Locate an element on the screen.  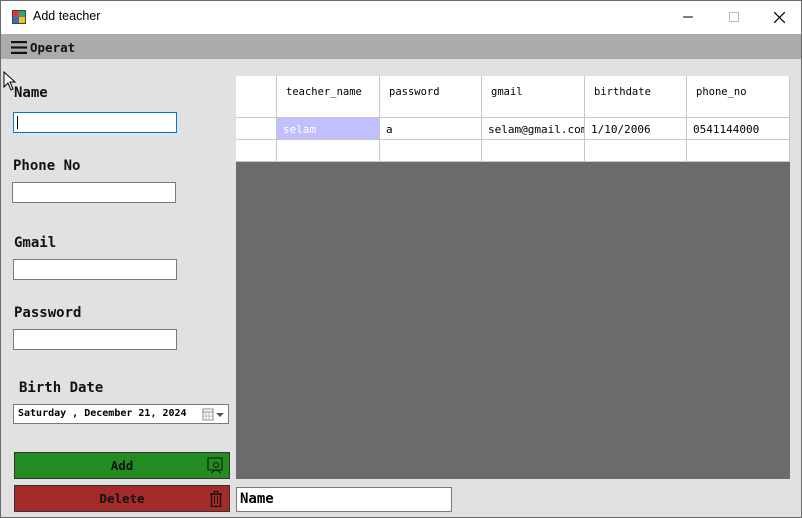
gmail-label: Gmail is located at coordinates (35, 243).